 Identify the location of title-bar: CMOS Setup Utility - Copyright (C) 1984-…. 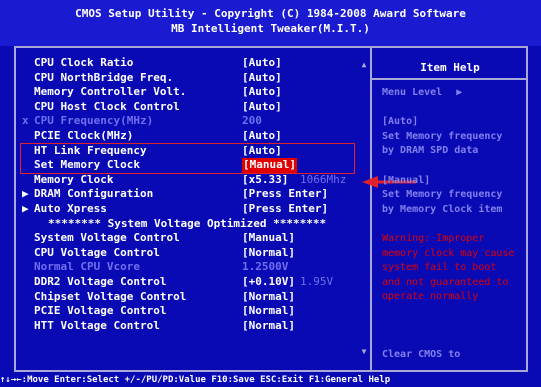
(270, 23).